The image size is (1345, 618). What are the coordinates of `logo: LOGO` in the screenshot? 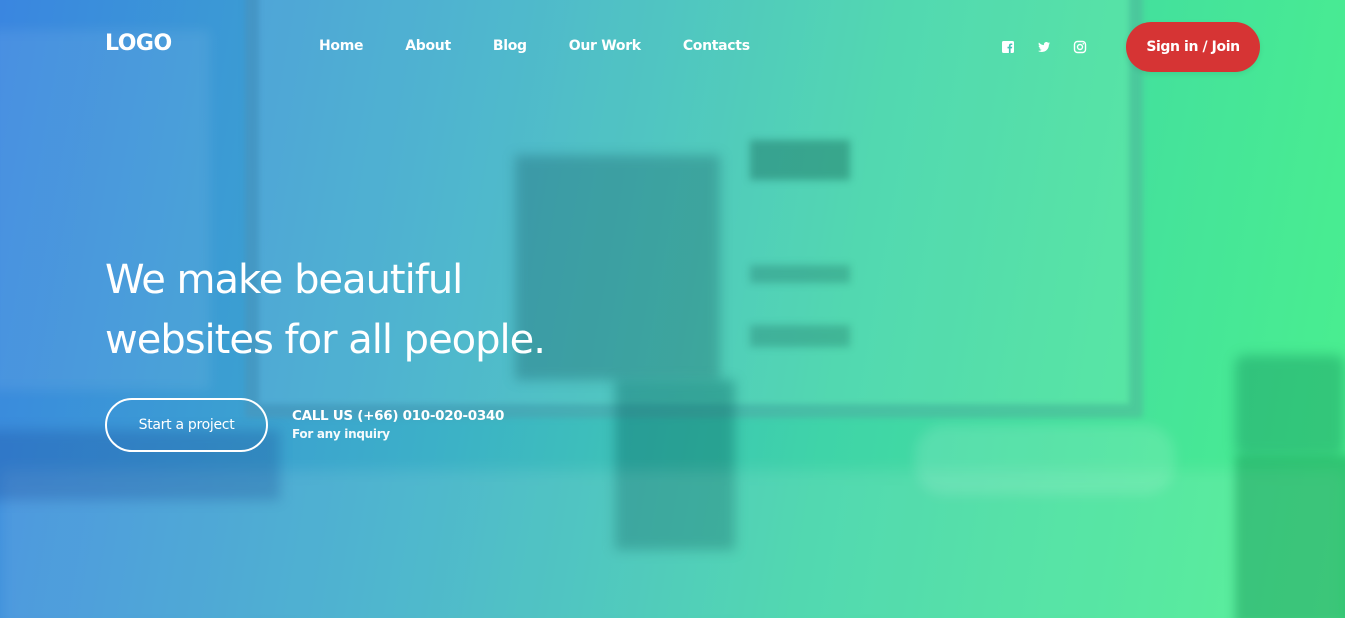 It's located at (138, 43).